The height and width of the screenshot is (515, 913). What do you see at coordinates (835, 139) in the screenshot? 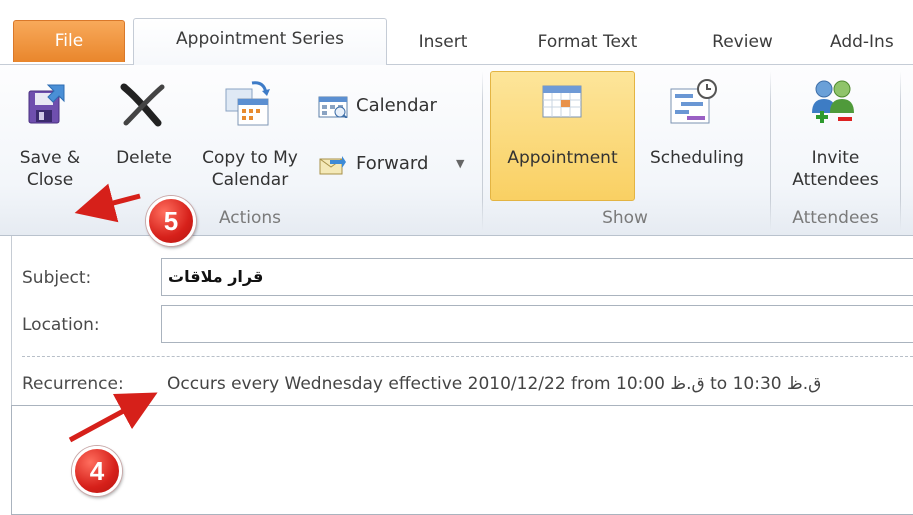
I see `invite-attendees-button: Invite Attendees` at bounding box center [835, 139].